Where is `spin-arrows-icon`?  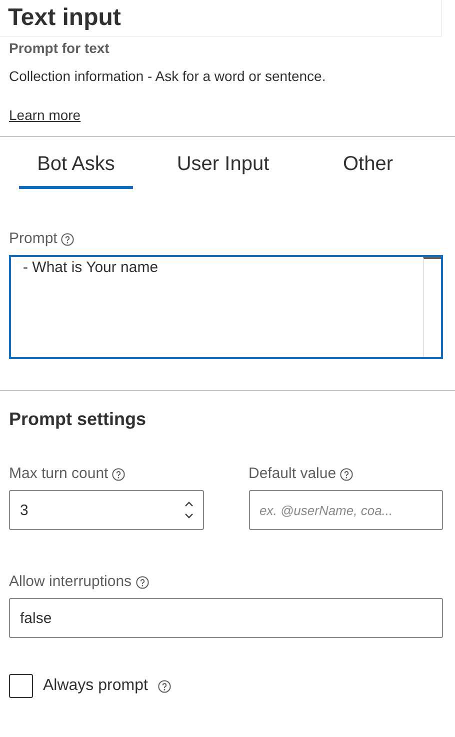 spin-arrows-icon is located at coordinates (189, 510).